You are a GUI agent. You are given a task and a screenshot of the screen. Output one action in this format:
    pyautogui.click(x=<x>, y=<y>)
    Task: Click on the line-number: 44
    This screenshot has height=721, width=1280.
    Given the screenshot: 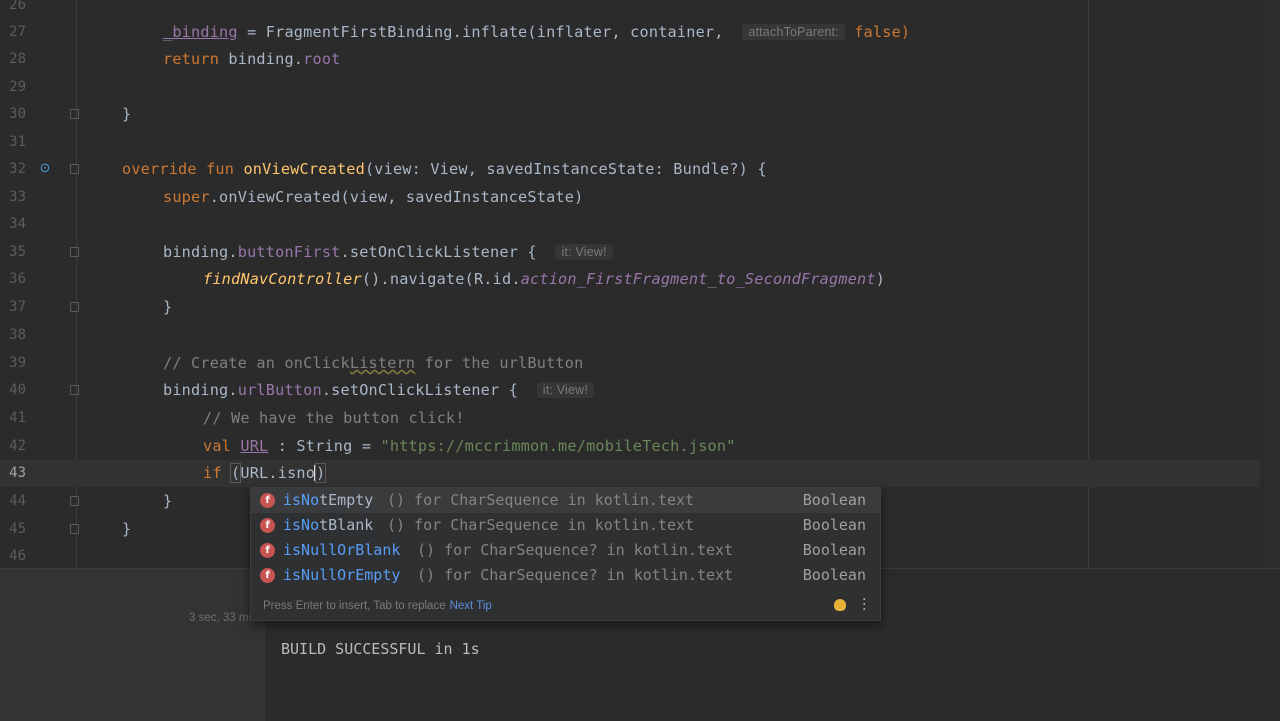 What is the action you would take?
    pyautogui.click(x=17, y=501)
    